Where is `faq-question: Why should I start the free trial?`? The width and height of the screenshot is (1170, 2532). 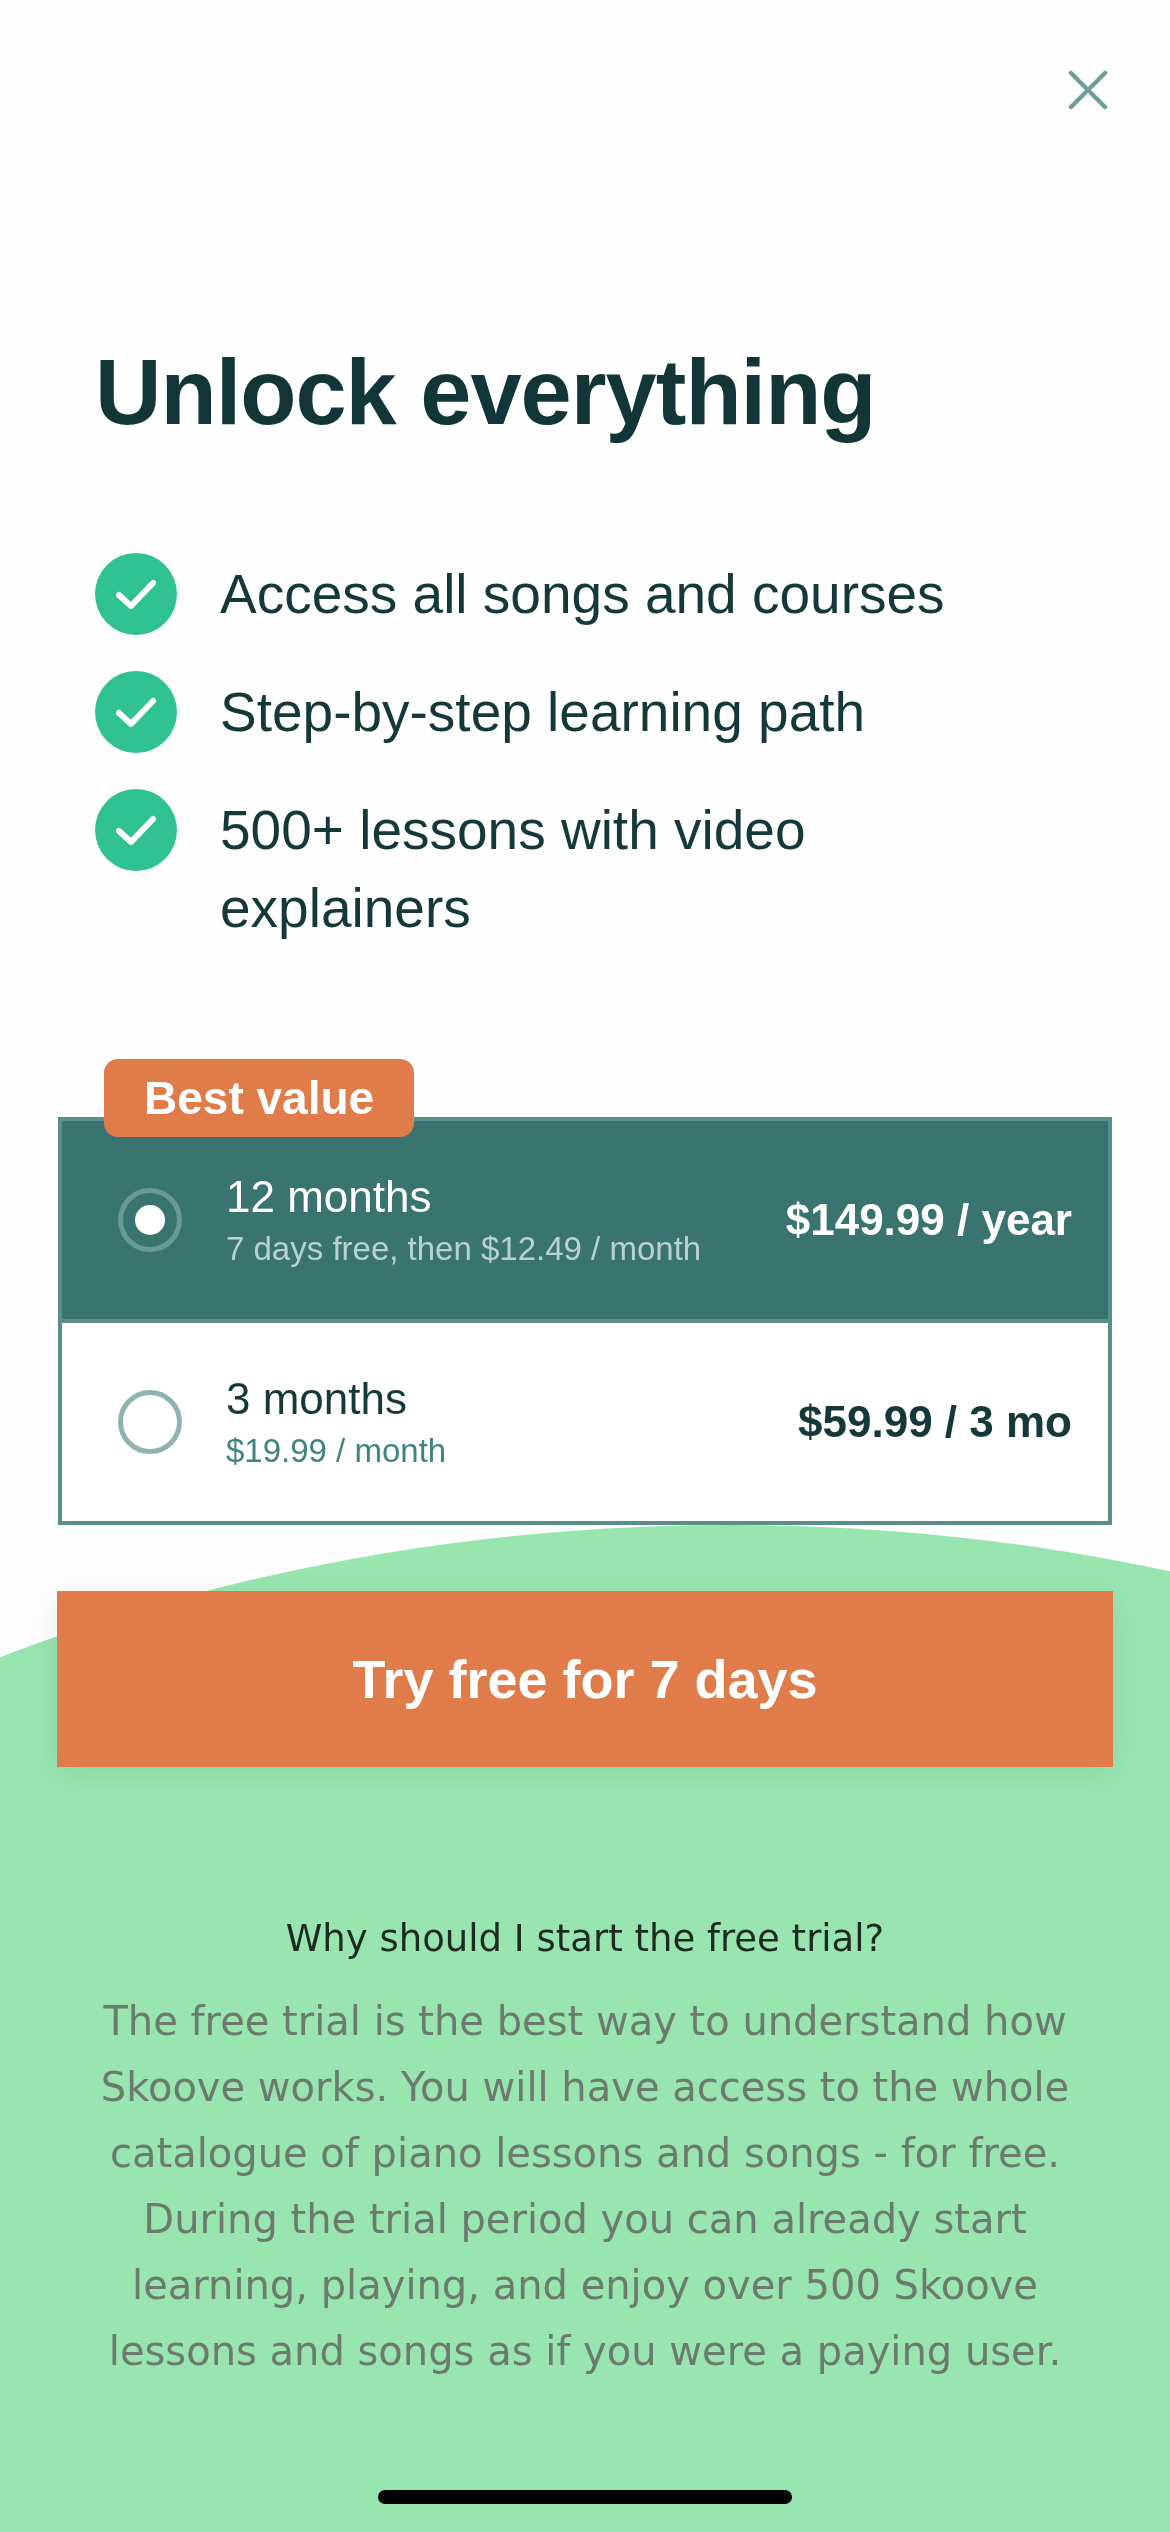
faq-question: Why should I start the free trial? is located at coordinates (585, 1939).